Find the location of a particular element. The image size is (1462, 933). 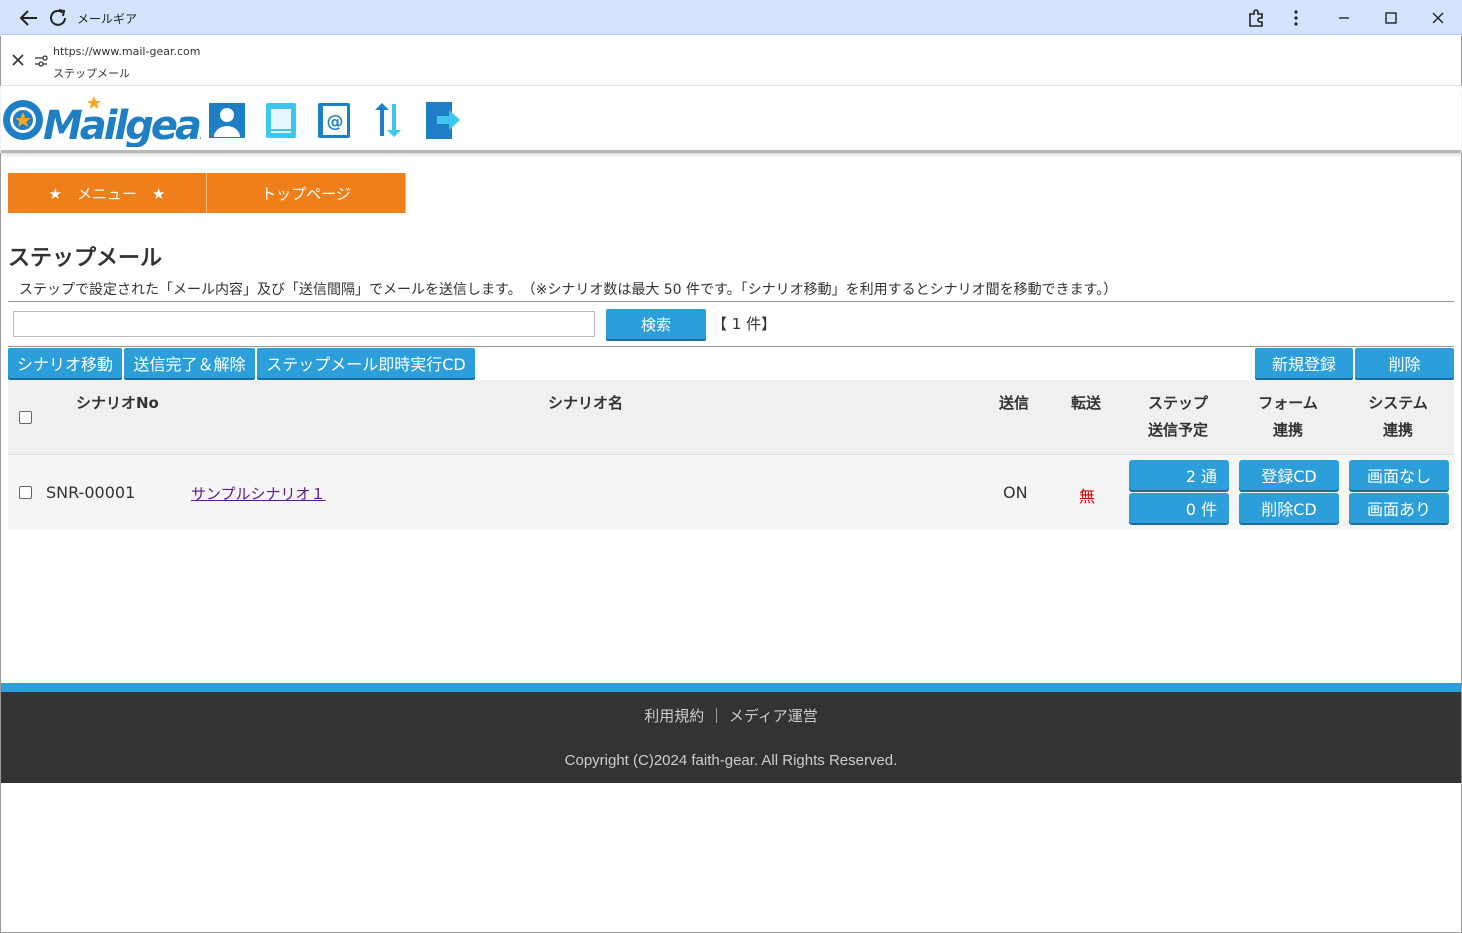

main-nav: ★ メニュー ★ トップページ is located at coordinates (207, 193).